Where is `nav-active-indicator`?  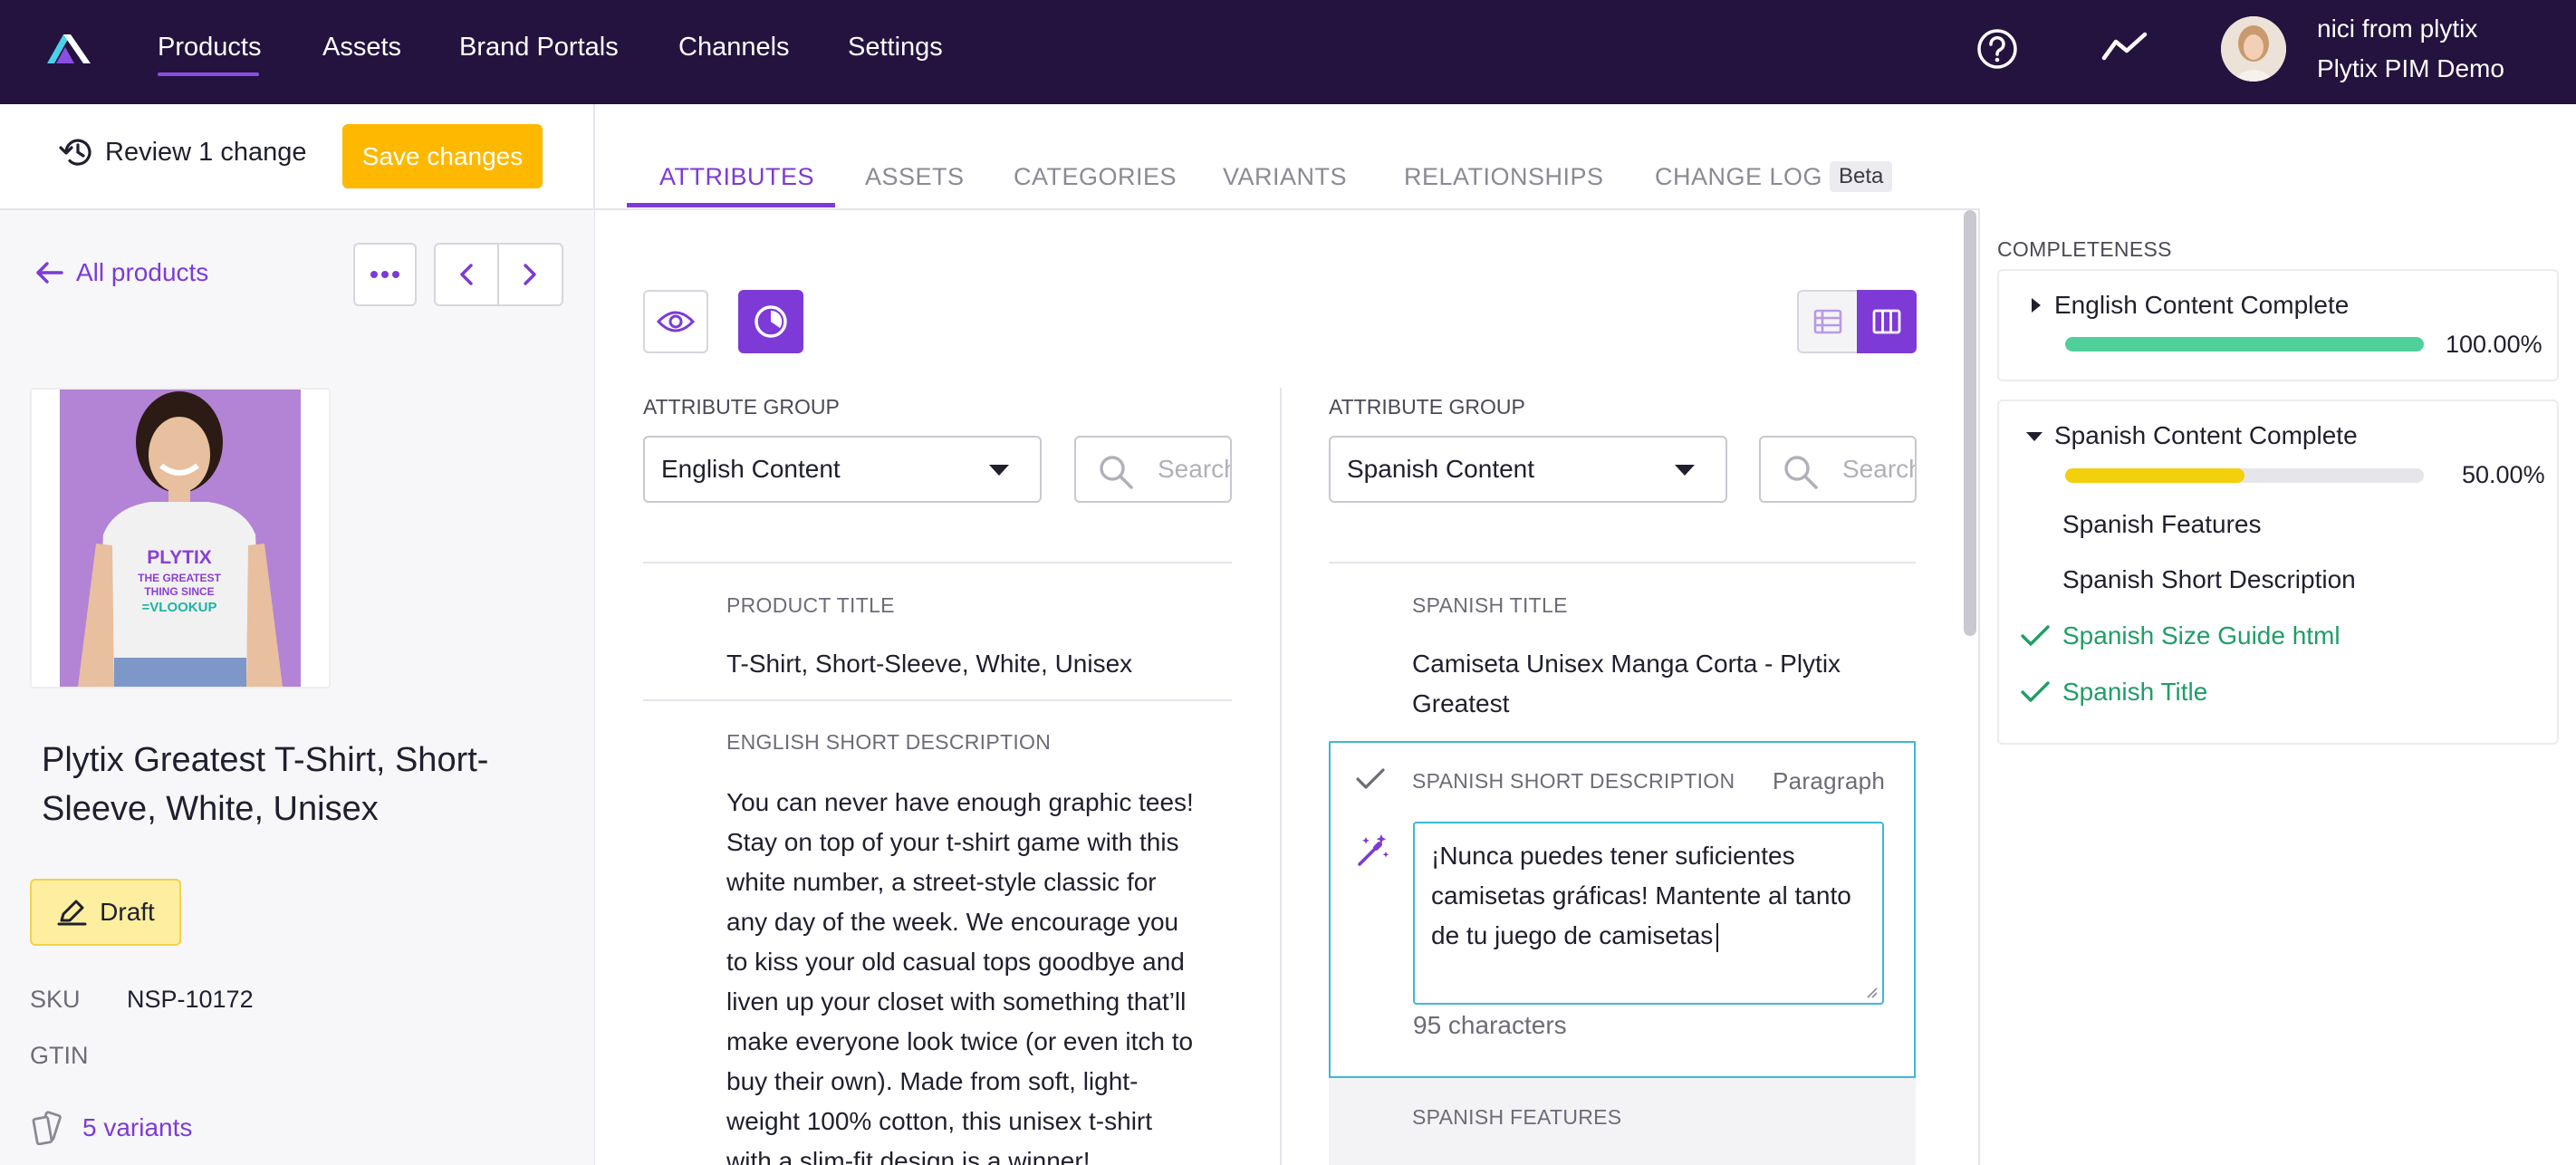 nav-active-indicator is located at coordinates (208, 74).